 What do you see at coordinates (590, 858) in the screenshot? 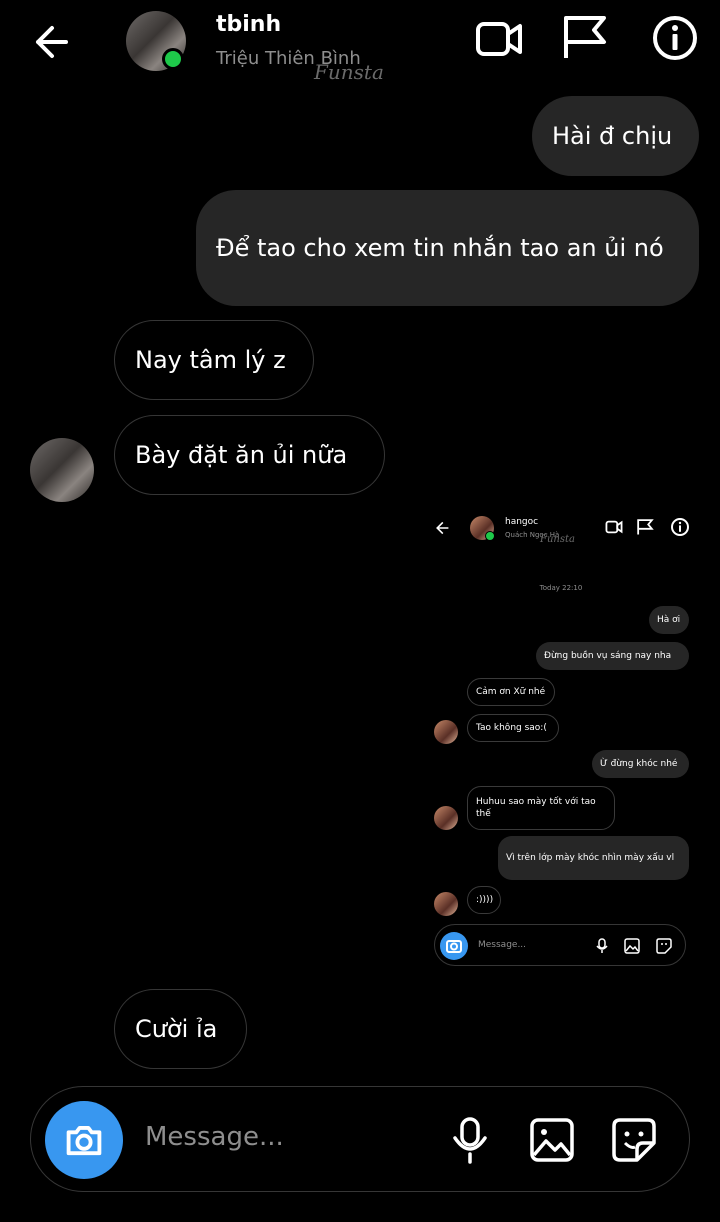
I see `message-text: Vì trên lớp mày khóc nhìn mày xấu vl` at bounding box center [590, 858].